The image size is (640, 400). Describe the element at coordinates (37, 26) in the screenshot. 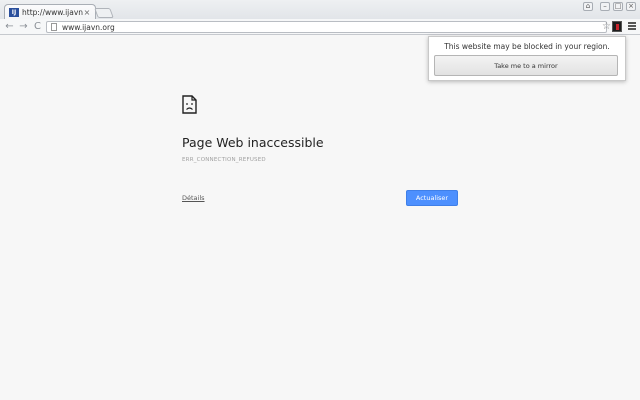

I see `reload-icon: C` at that location.